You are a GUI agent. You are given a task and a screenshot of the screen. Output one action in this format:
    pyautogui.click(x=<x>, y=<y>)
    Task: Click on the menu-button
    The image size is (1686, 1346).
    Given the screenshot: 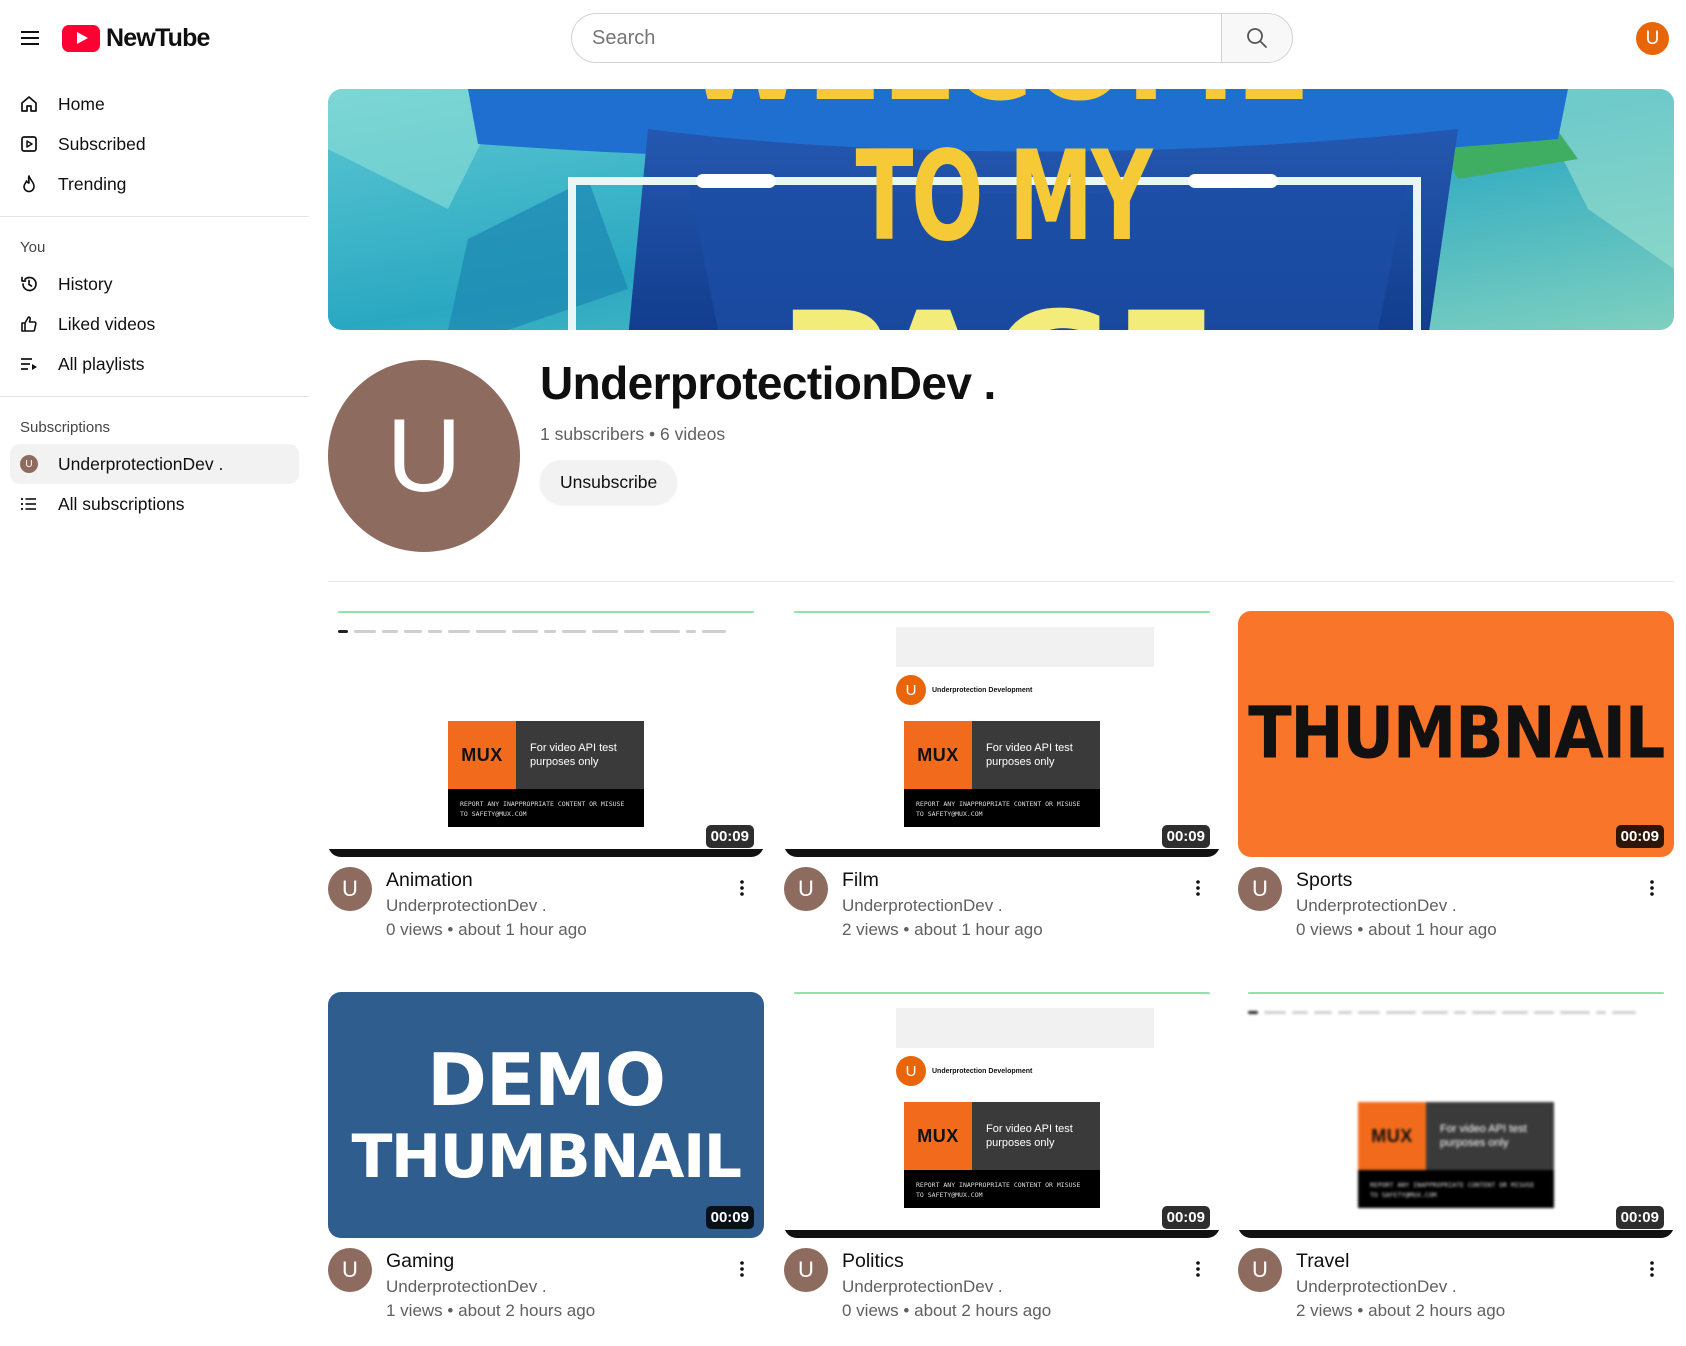 What is the action you would take?
    pyautogui.click(x=30, y=38)
    